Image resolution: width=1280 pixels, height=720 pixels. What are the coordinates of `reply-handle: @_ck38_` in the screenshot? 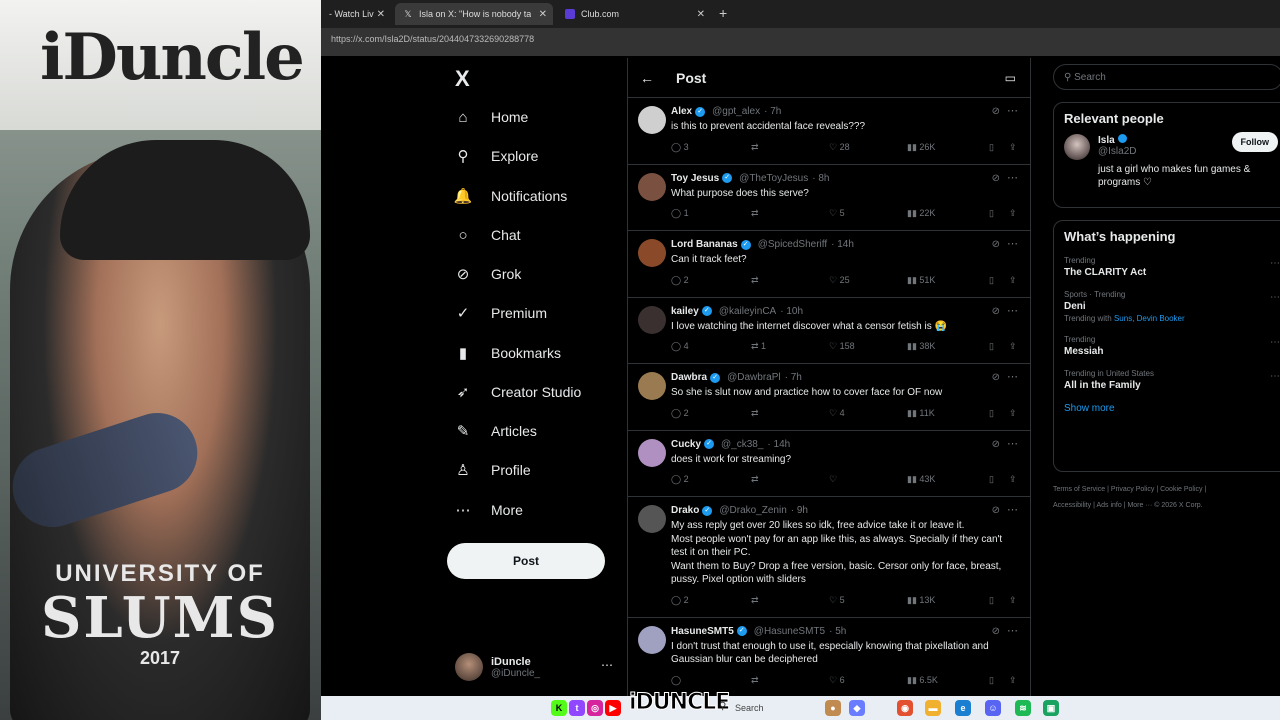 It's located at (742, 444).